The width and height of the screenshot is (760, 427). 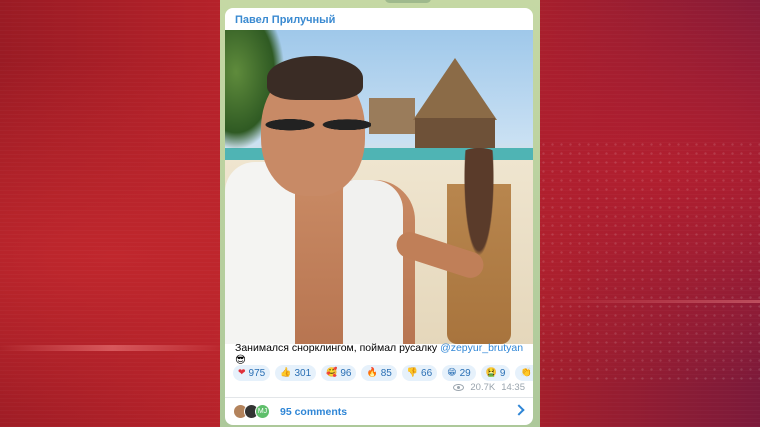 I want to click on vomit-icon: 🤮, so click(x=491, y=373).